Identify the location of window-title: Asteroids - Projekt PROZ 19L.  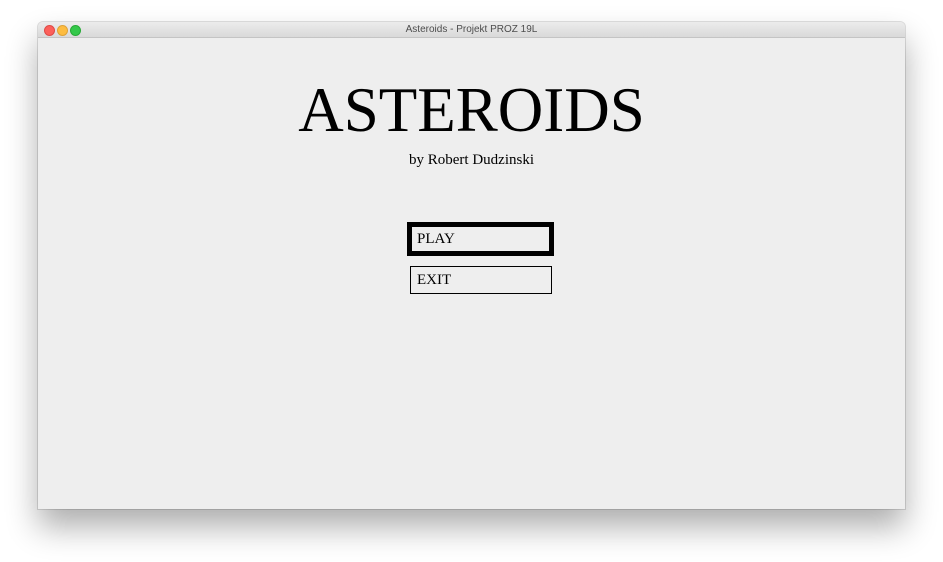
(471, 29).